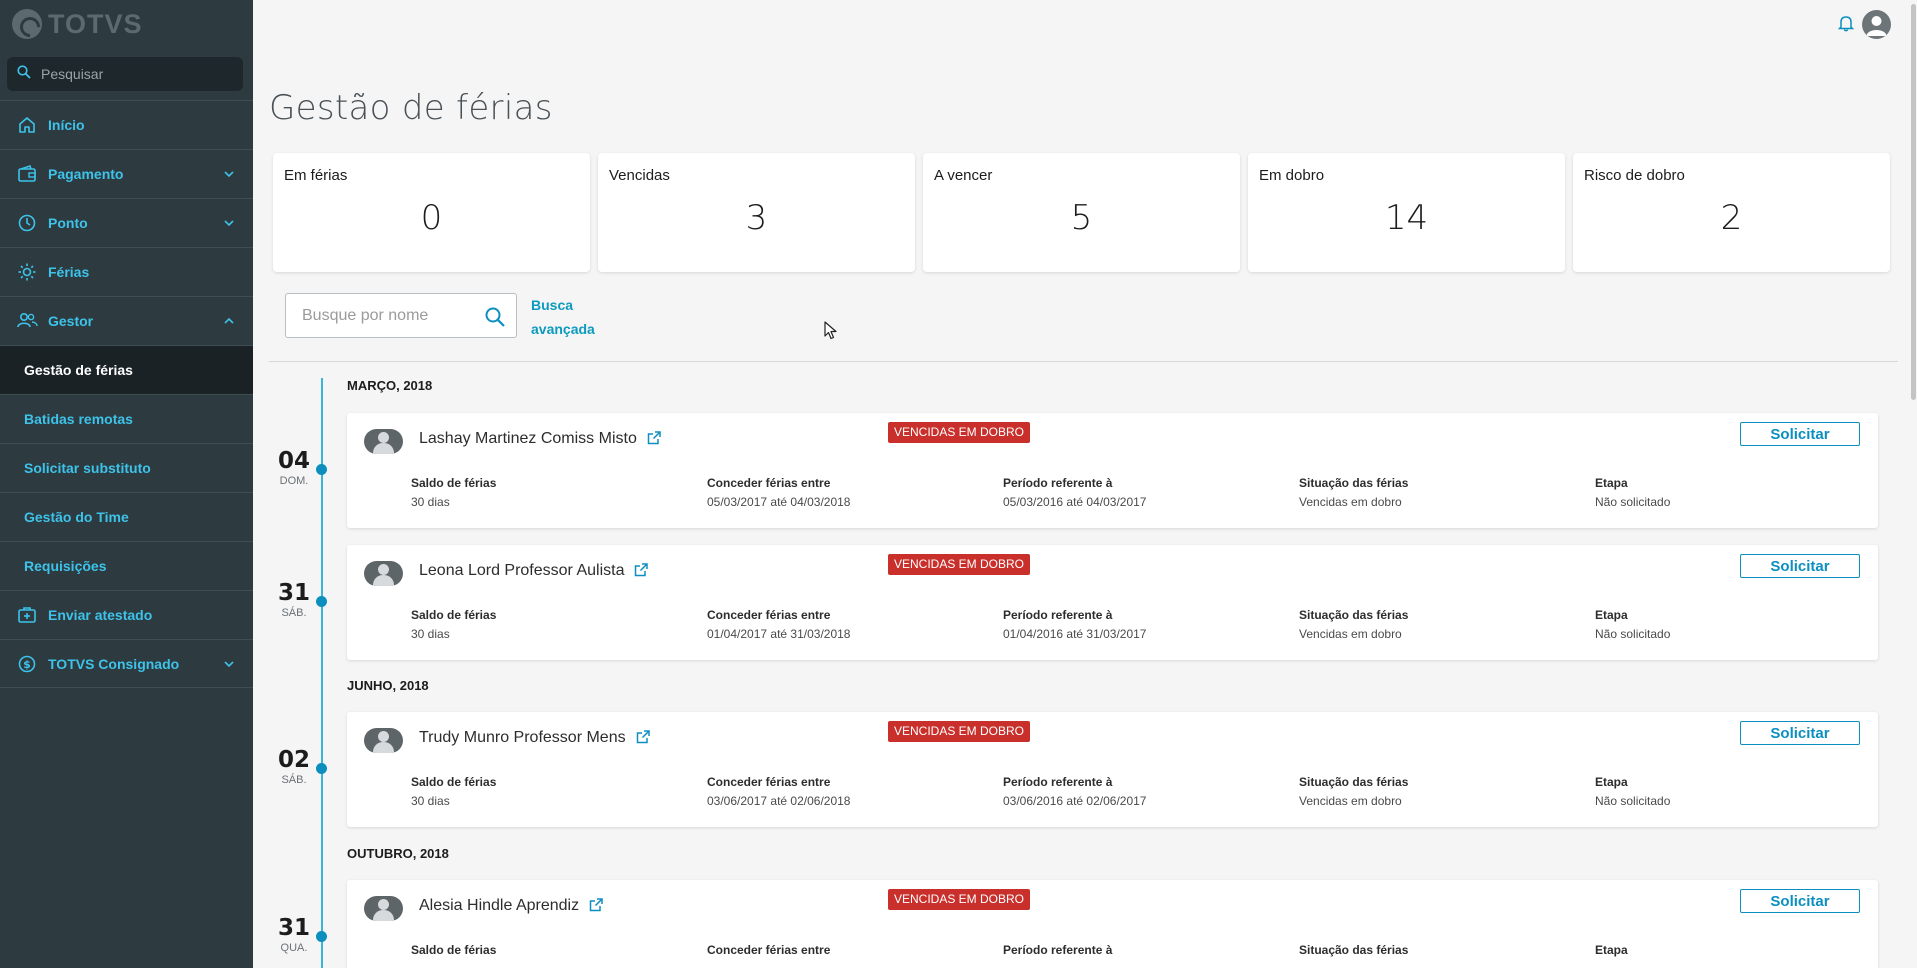 The width and height of the screenshot is (1917, 968). Describe the element at coordinates (136, 74) in the screenshot. I see `sidebar-search-input` at that location.